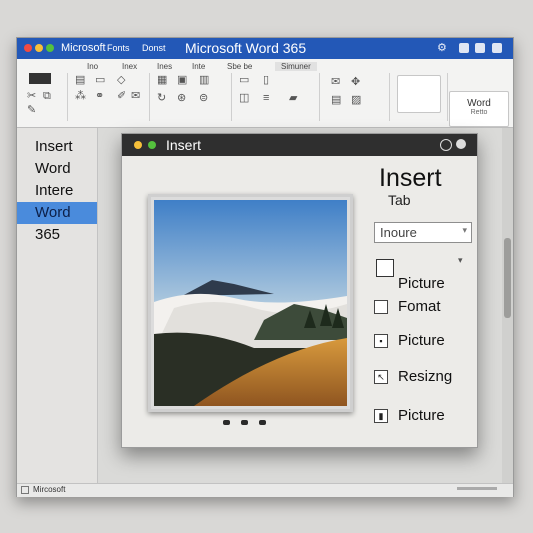 This screenshot has width=533, height=533. Describe the element at coordinates (121, 96) in the screenshot. I see `brush-icon: ✐` at that location.